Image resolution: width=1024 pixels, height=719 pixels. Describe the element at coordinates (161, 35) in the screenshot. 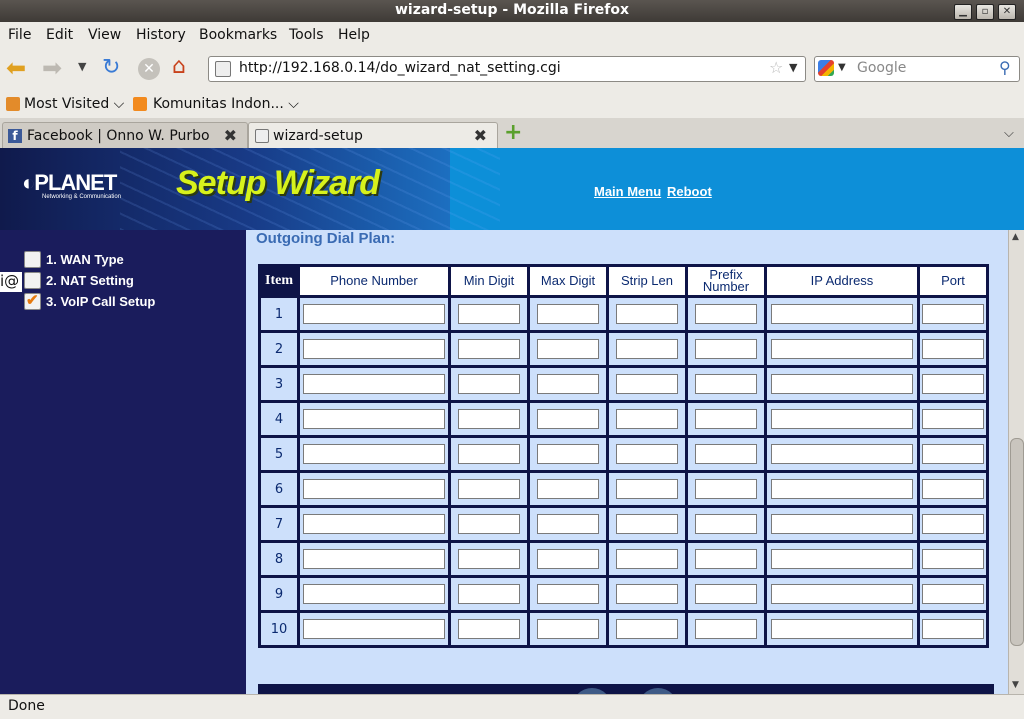

I see `menu-history: History` at that location.